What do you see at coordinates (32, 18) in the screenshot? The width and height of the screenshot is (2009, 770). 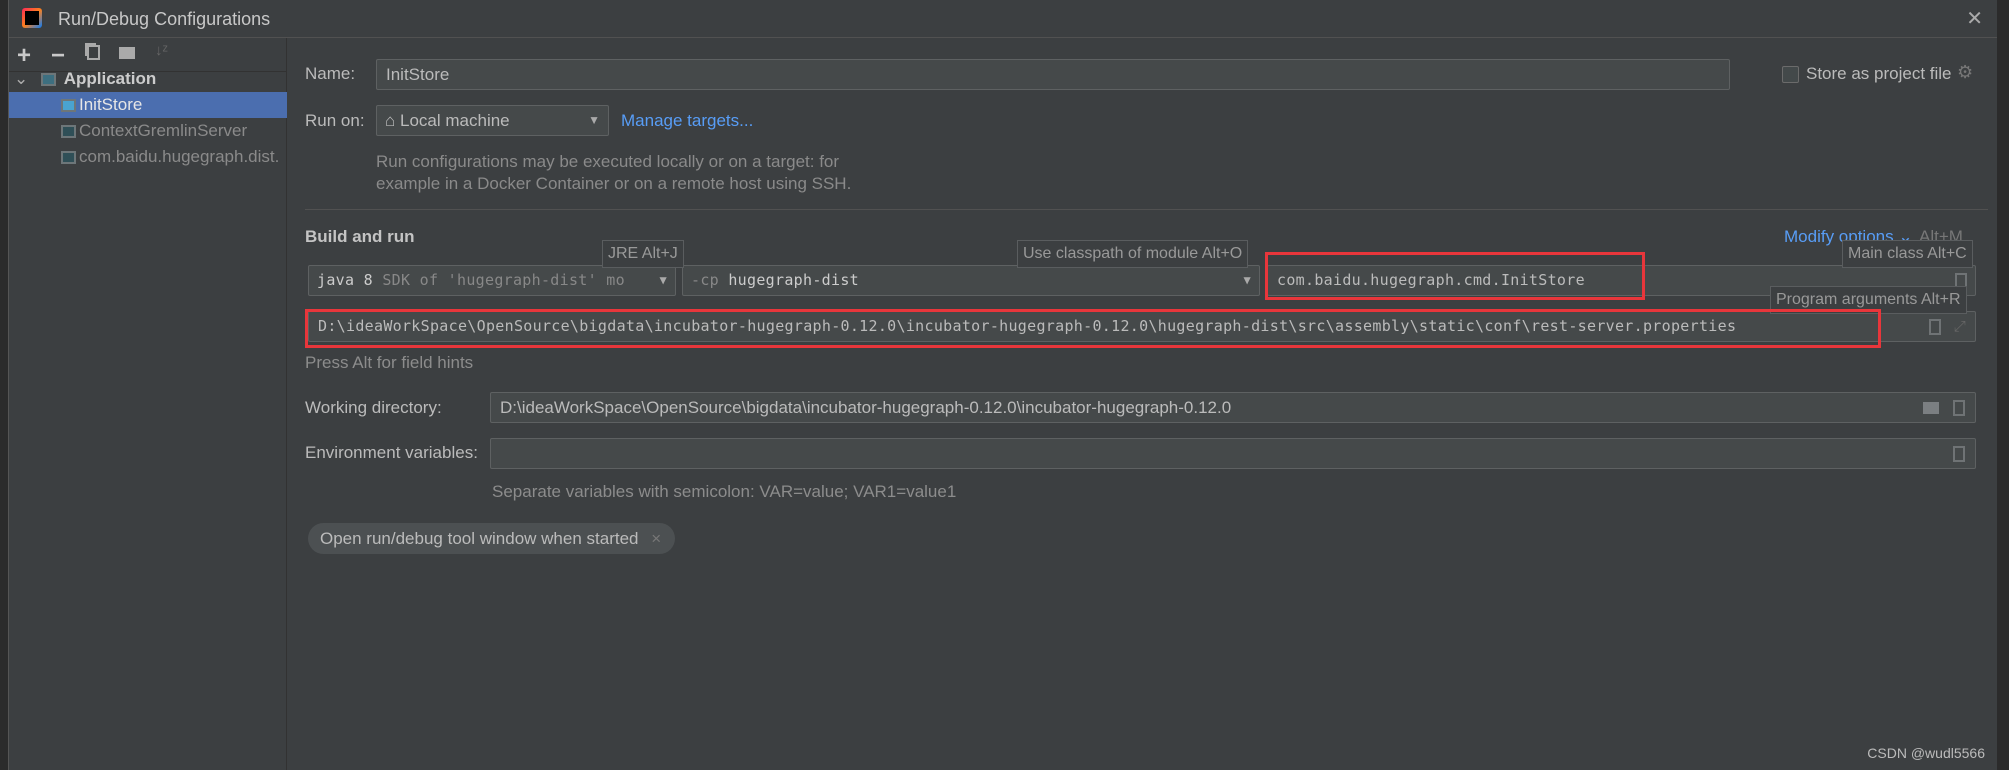 I see `intellij-logo-icon` at bounding box center [32, 18].